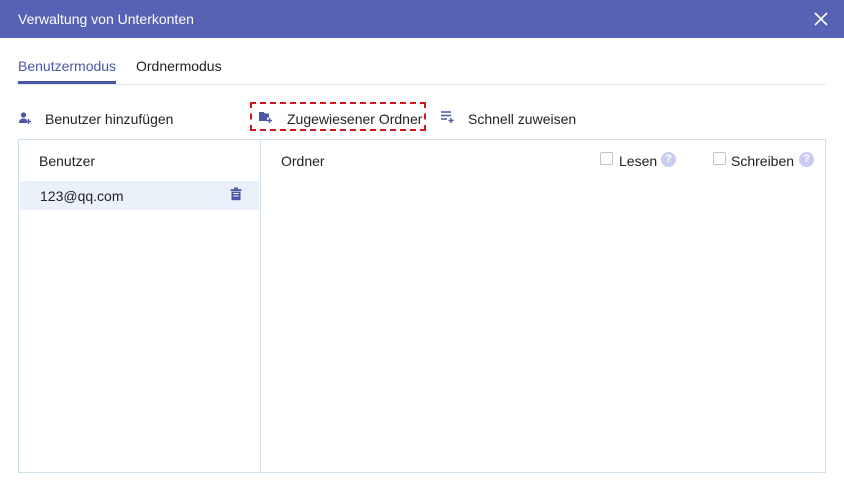 This screenshot has width=844, height=494. I want to click on user-list-item: 123@qq.com, so click(139, 195).